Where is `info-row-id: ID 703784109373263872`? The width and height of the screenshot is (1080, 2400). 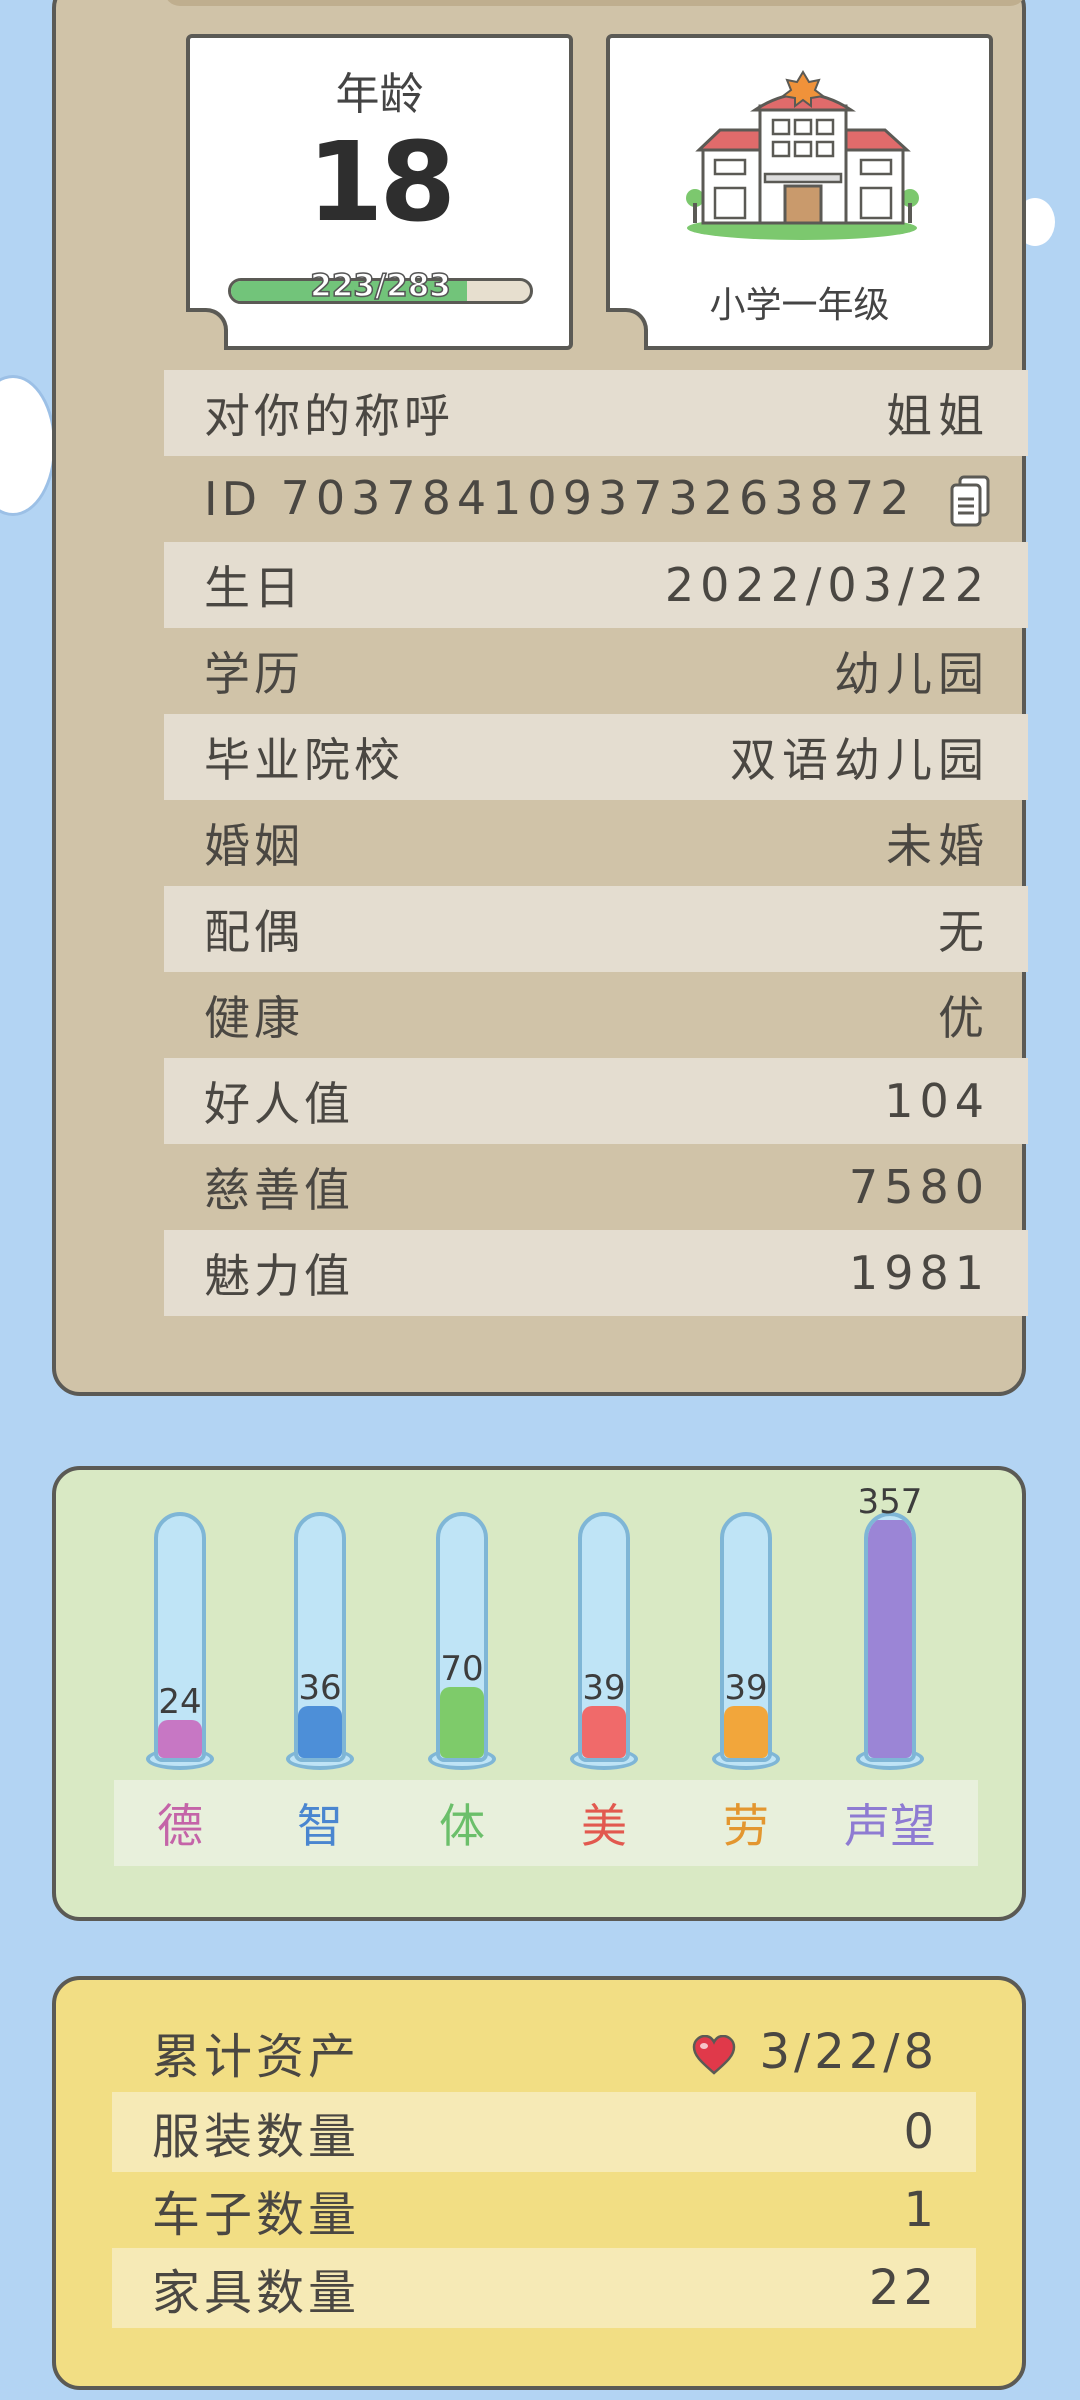
info-row-id: ID 703784109373263872 is located at coordinates (596, 499).